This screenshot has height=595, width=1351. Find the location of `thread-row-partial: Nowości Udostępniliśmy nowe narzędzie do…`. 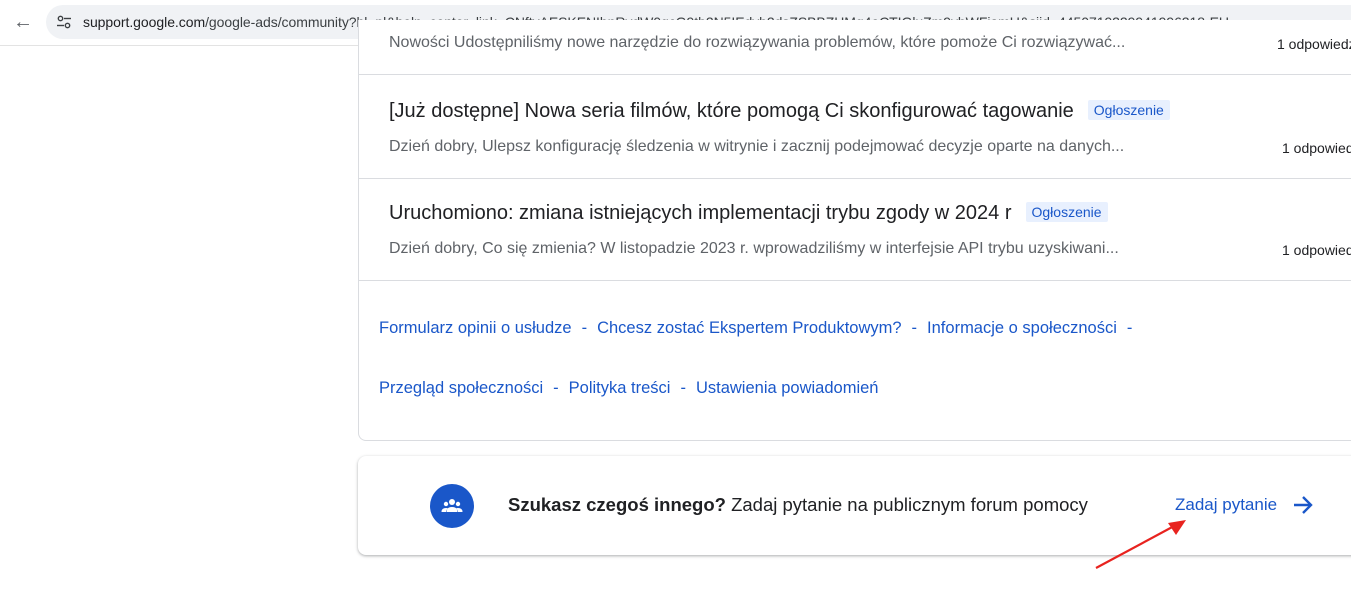

thread-row-partial: Nowości Udostępniliśmy nowe narzędzie do… is located at coordinates (855, 47).